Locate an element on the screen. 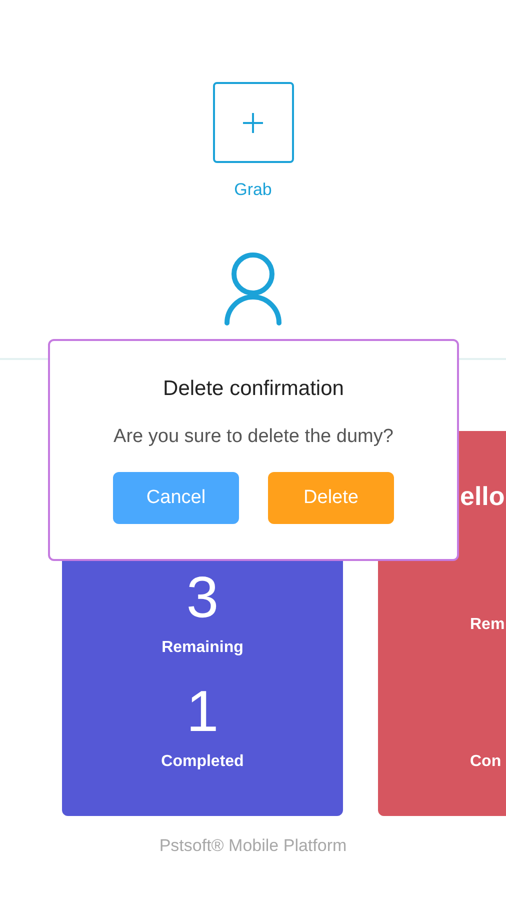 The image size is (506, 900). person-icon is located at coordinates (253, 289).